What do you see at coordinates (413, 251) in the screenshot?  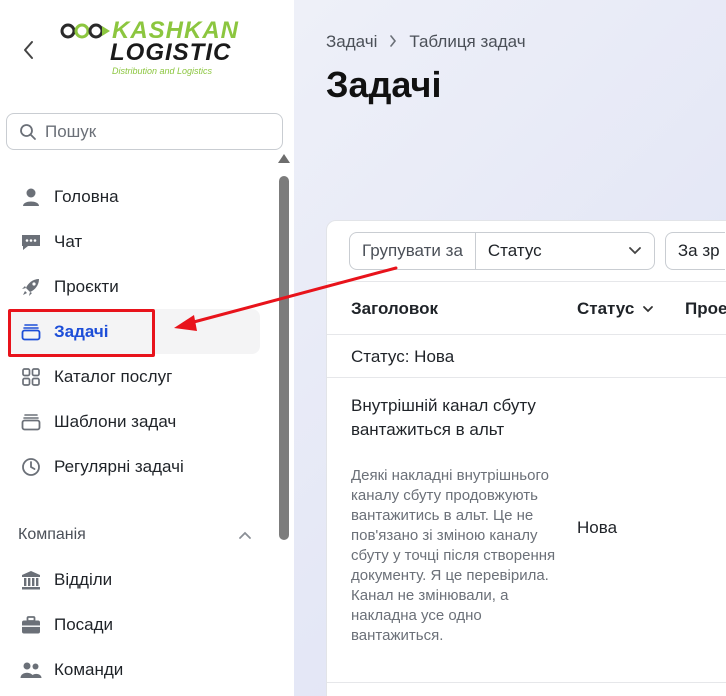 I see `group-by-label: Групувати за` at bounding box center [413, 251].